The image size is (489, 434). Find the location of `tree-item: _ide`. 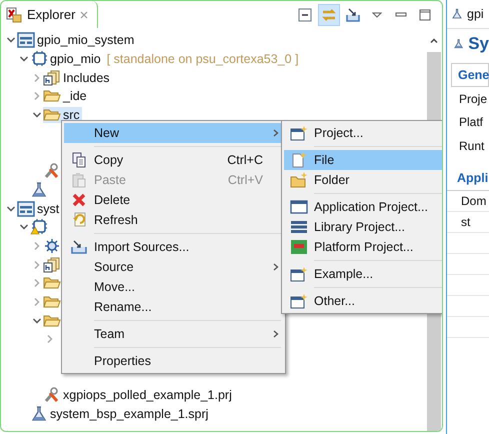

tree-item: _ide is located at coordinates (75, 96).